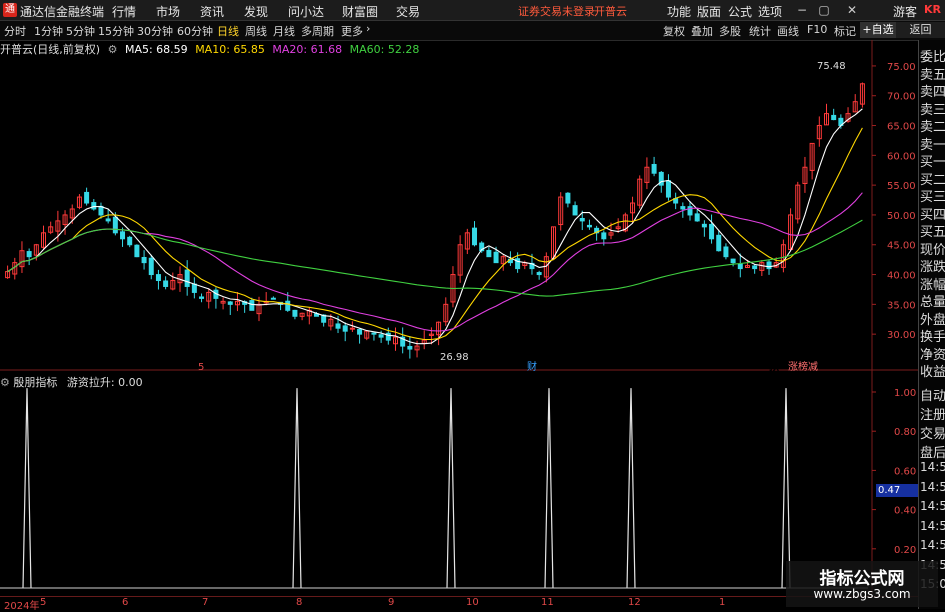  Describe the element at coordinates (556, 11) in the screenshot. I see `trade-login-notice: 证券交易未登录` at that location.